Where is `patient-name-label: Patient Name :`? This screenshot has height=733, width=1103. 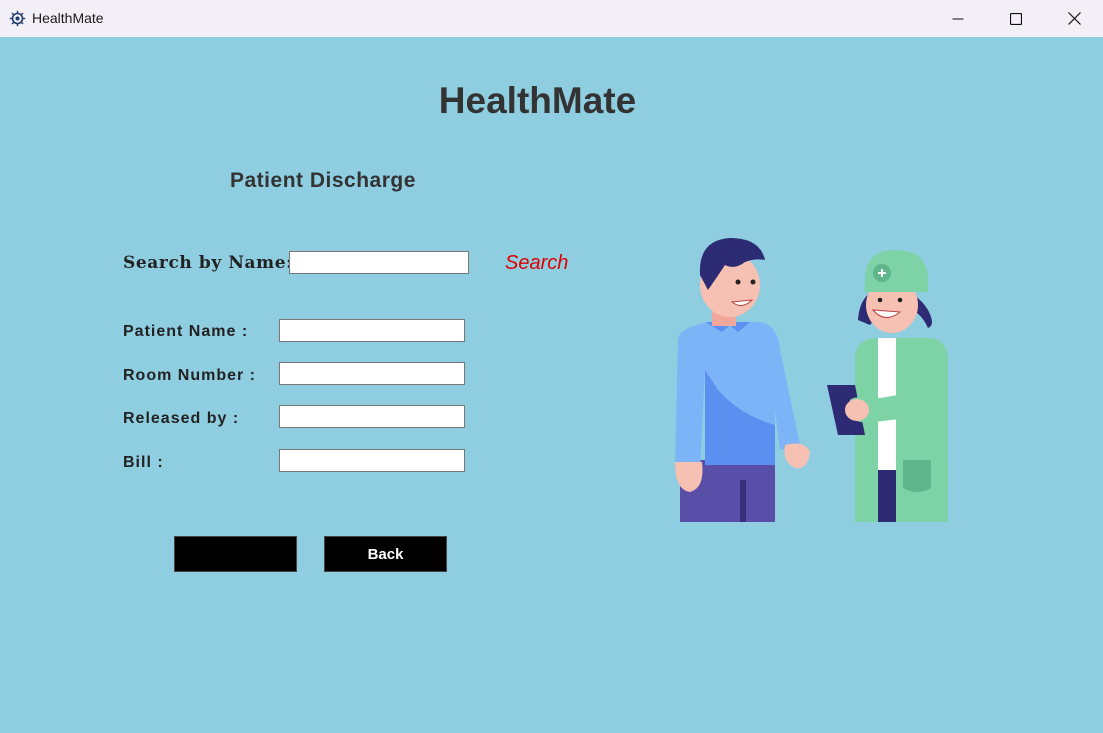
patient-name-label: Patient Name : is located at coordinates (186, 331).